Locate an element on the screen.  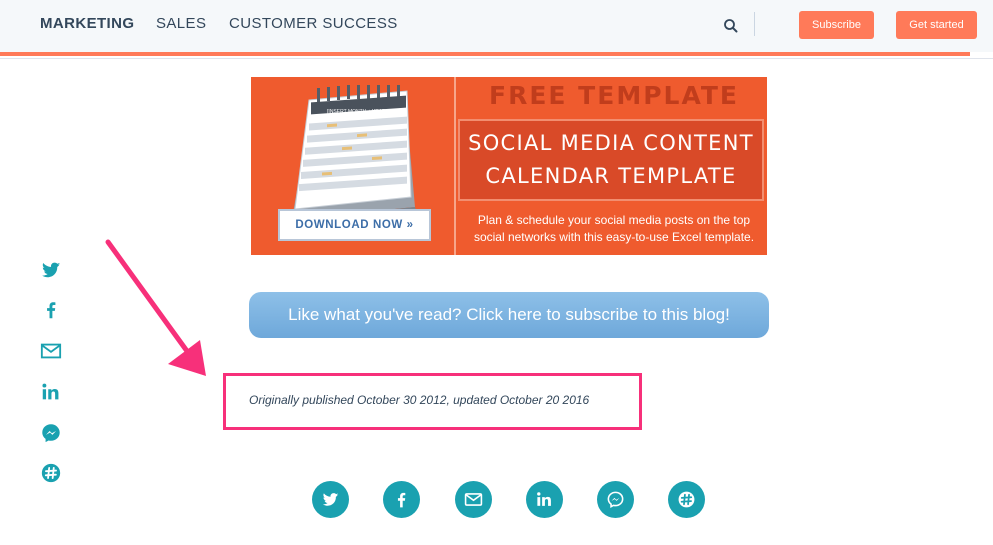
share-twitter-button is located at coordinates (330, 499).